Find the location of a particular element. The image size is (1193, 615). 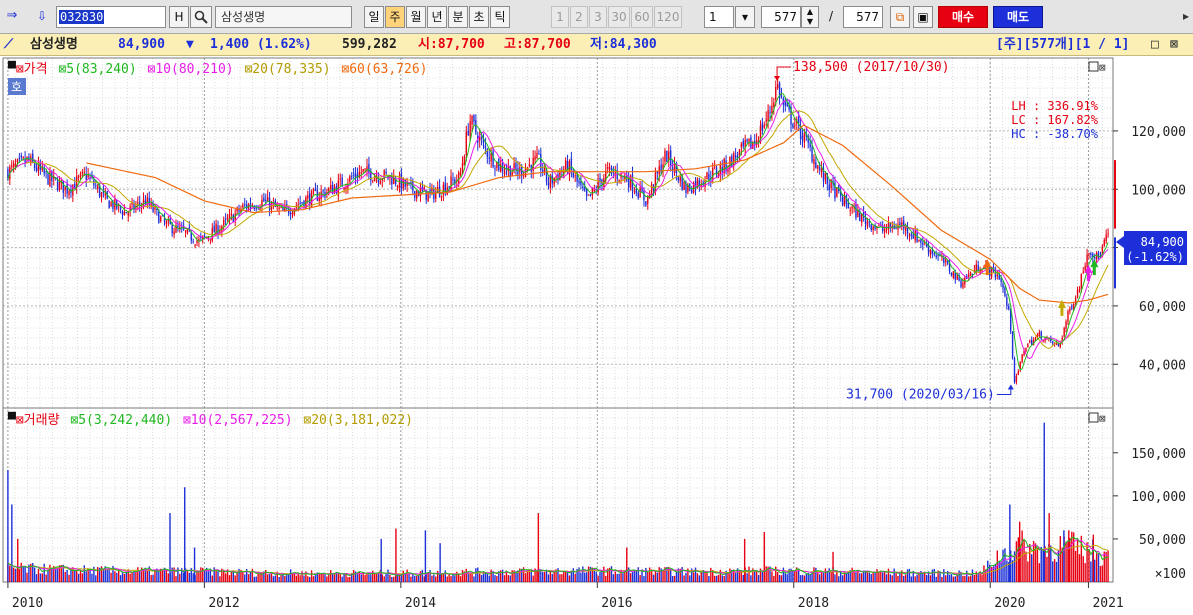

interval-30: 30 is located at coordinates (619, 17).